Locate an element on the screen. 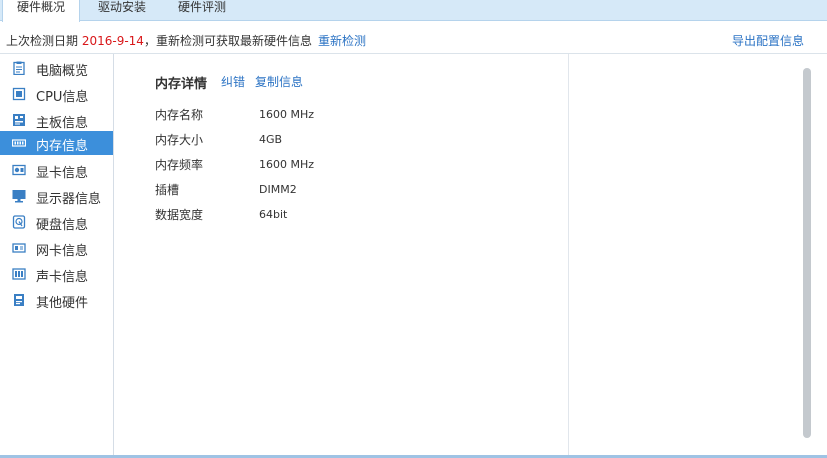  property-value: DIMM2 is located at coordinates (278, 189).